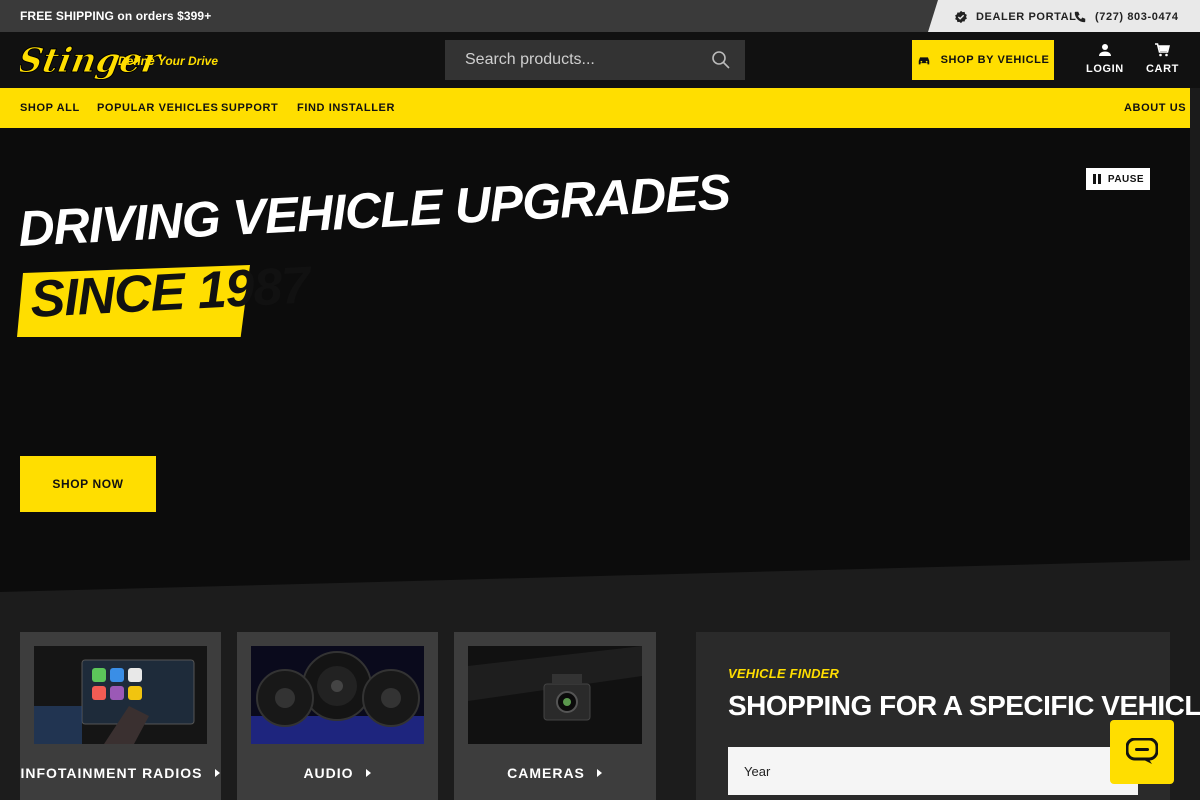 This screenshot has height=800, width=1200. I want to click on cart-icon, so click(1163, 50).